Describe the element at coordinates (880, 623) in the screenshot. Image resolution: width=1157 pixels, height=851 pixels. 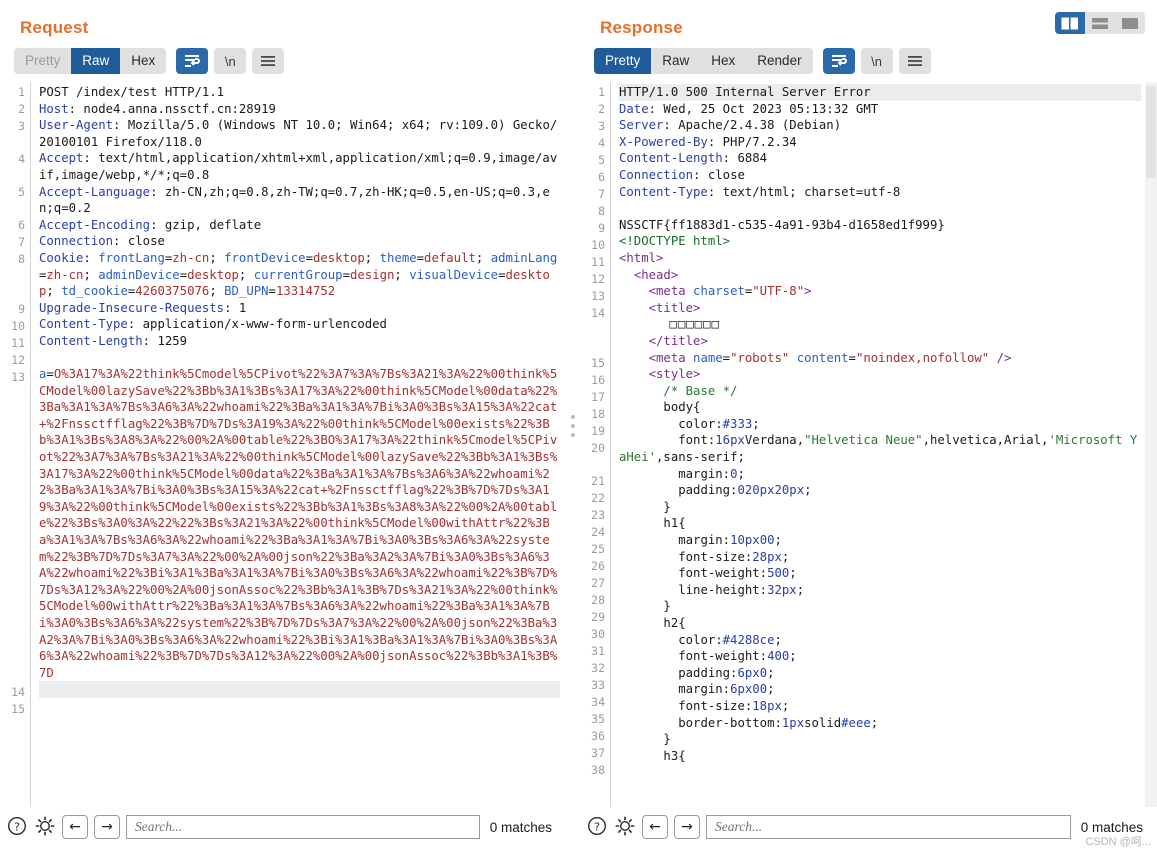
I see `response-line: h2{` at that location.